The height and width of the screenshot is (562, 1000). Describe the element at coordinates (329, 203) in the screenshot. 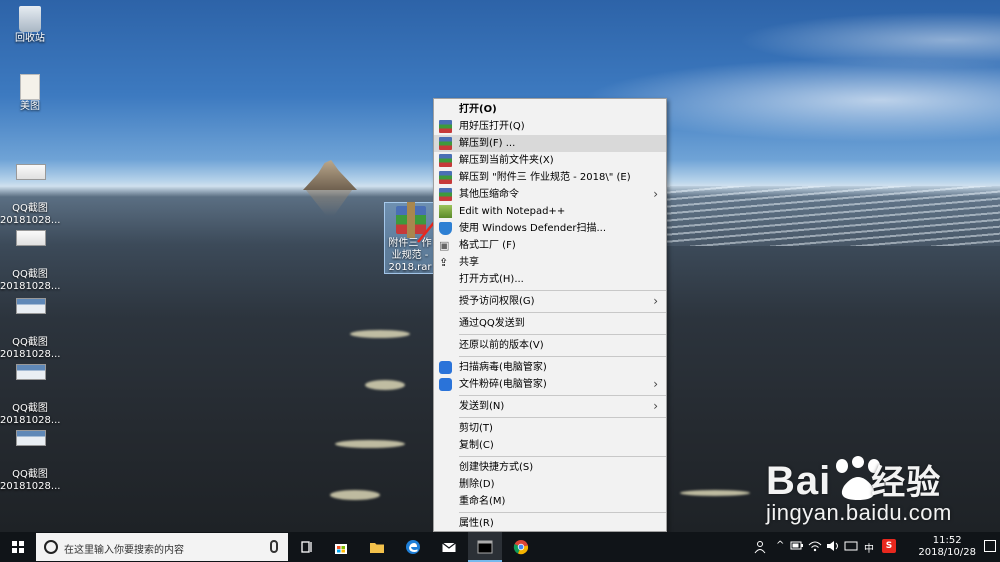

I see `rock-reflection` at that location.